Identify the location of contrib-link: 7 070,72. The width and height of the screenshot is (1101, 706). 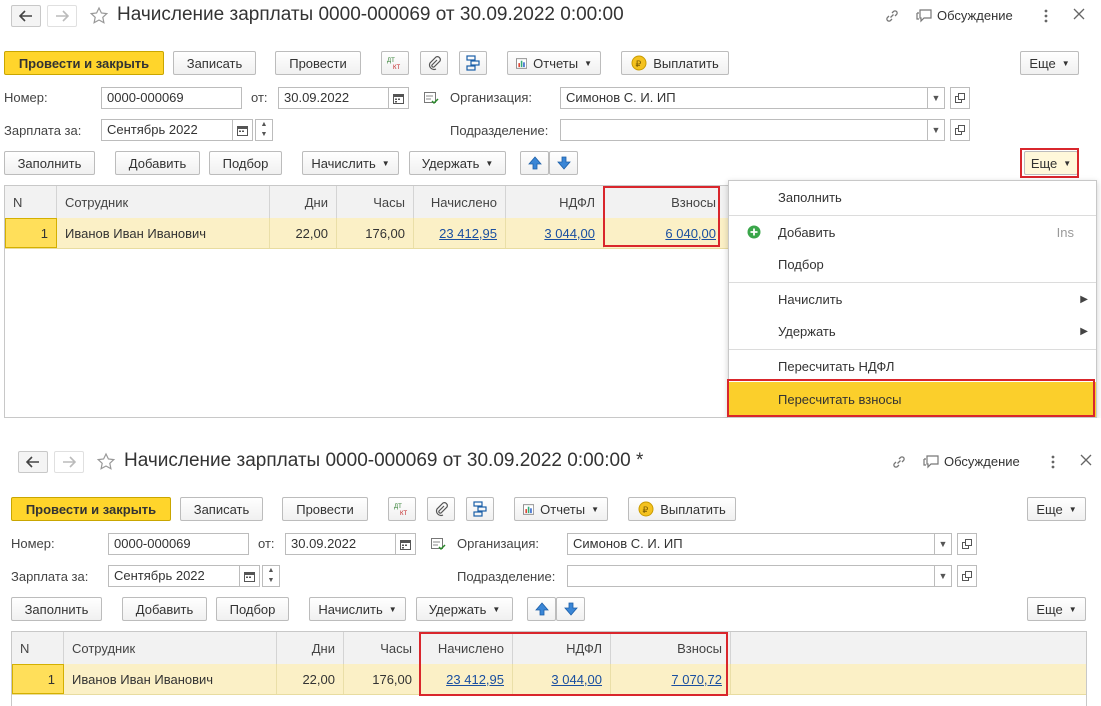
(696, 679).